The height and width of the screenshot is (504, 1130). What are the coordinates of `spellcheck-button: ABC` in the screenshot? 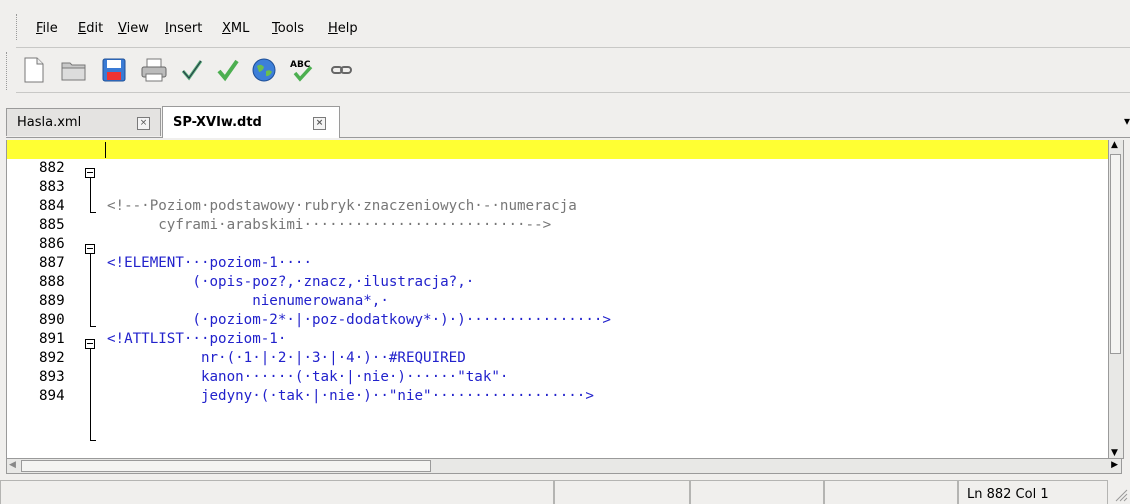 It's located at (302, 70).